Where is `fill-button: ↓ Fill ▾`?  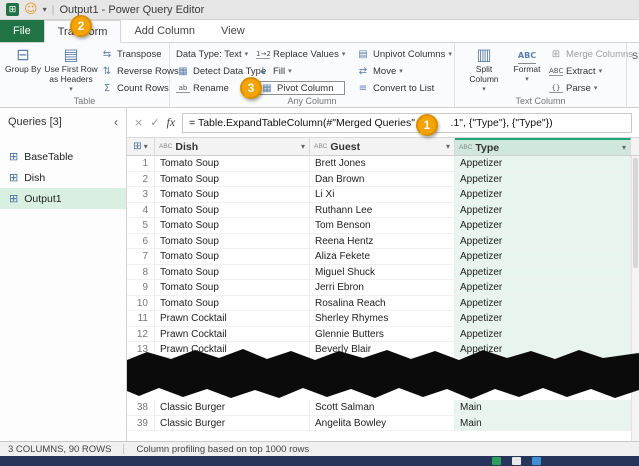
fill-button: ↓ Fill ▾ is located at coordinates (300, 71).